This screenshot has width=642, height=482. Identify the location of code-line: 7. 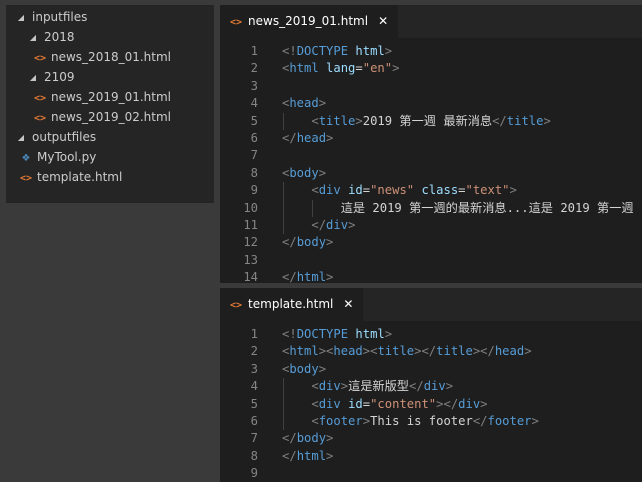
(431, 155).